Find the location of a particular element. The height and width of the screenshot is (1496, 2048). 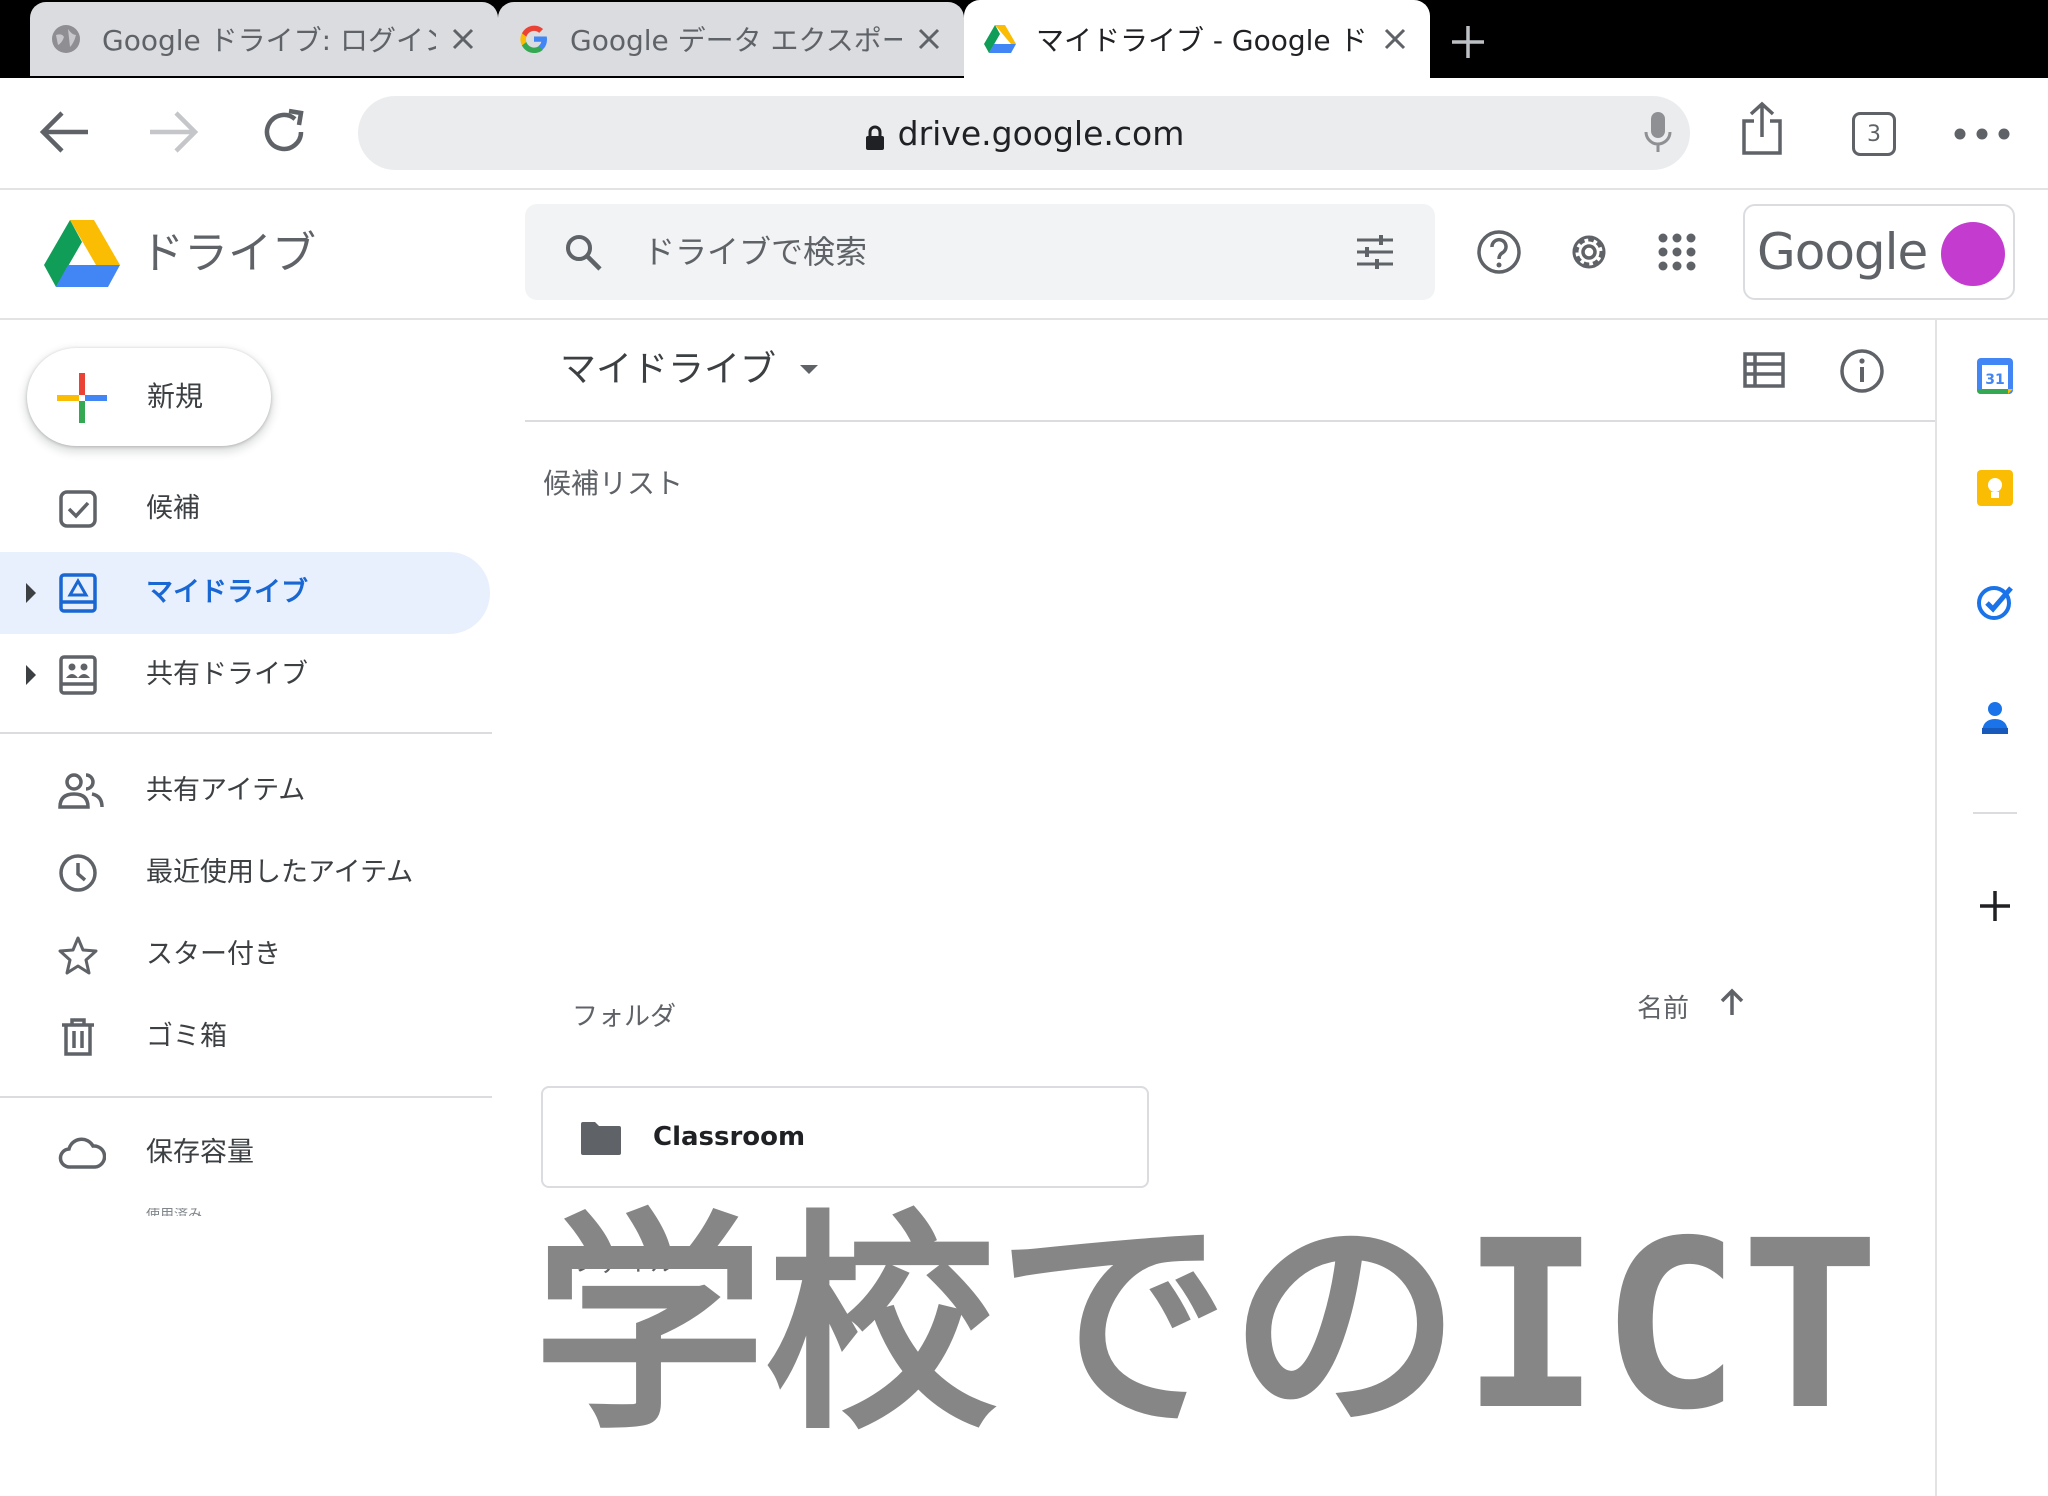

svg-text: 31 is located at coordinates (1994, 380).